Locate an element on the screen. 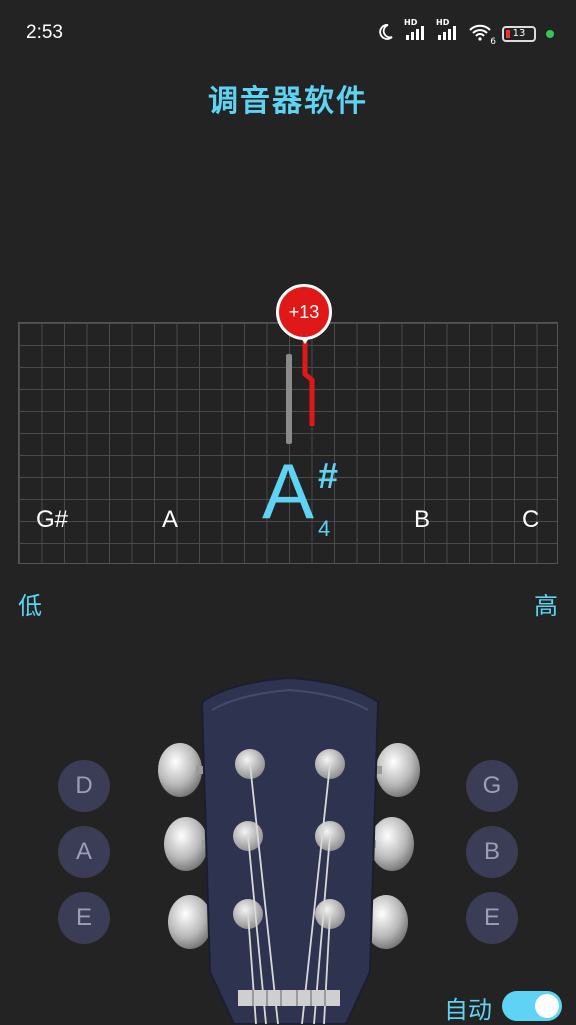 This screenshot has height=1025, width=576. pitch-needle is located at coordinates (308, 384).